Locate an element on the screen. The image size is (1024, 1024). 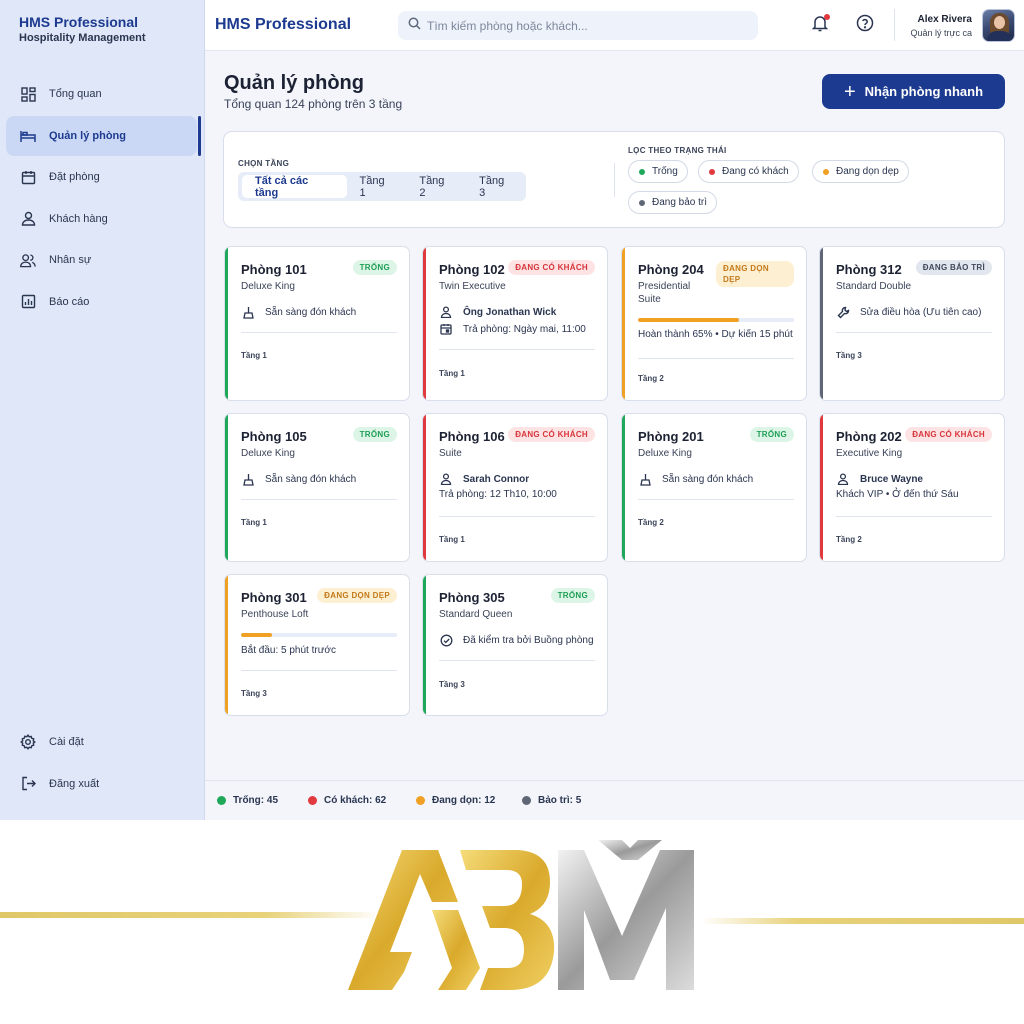
quick-checkin-button: + Nhận phòng nhanh is located at coordinates (913, 91).